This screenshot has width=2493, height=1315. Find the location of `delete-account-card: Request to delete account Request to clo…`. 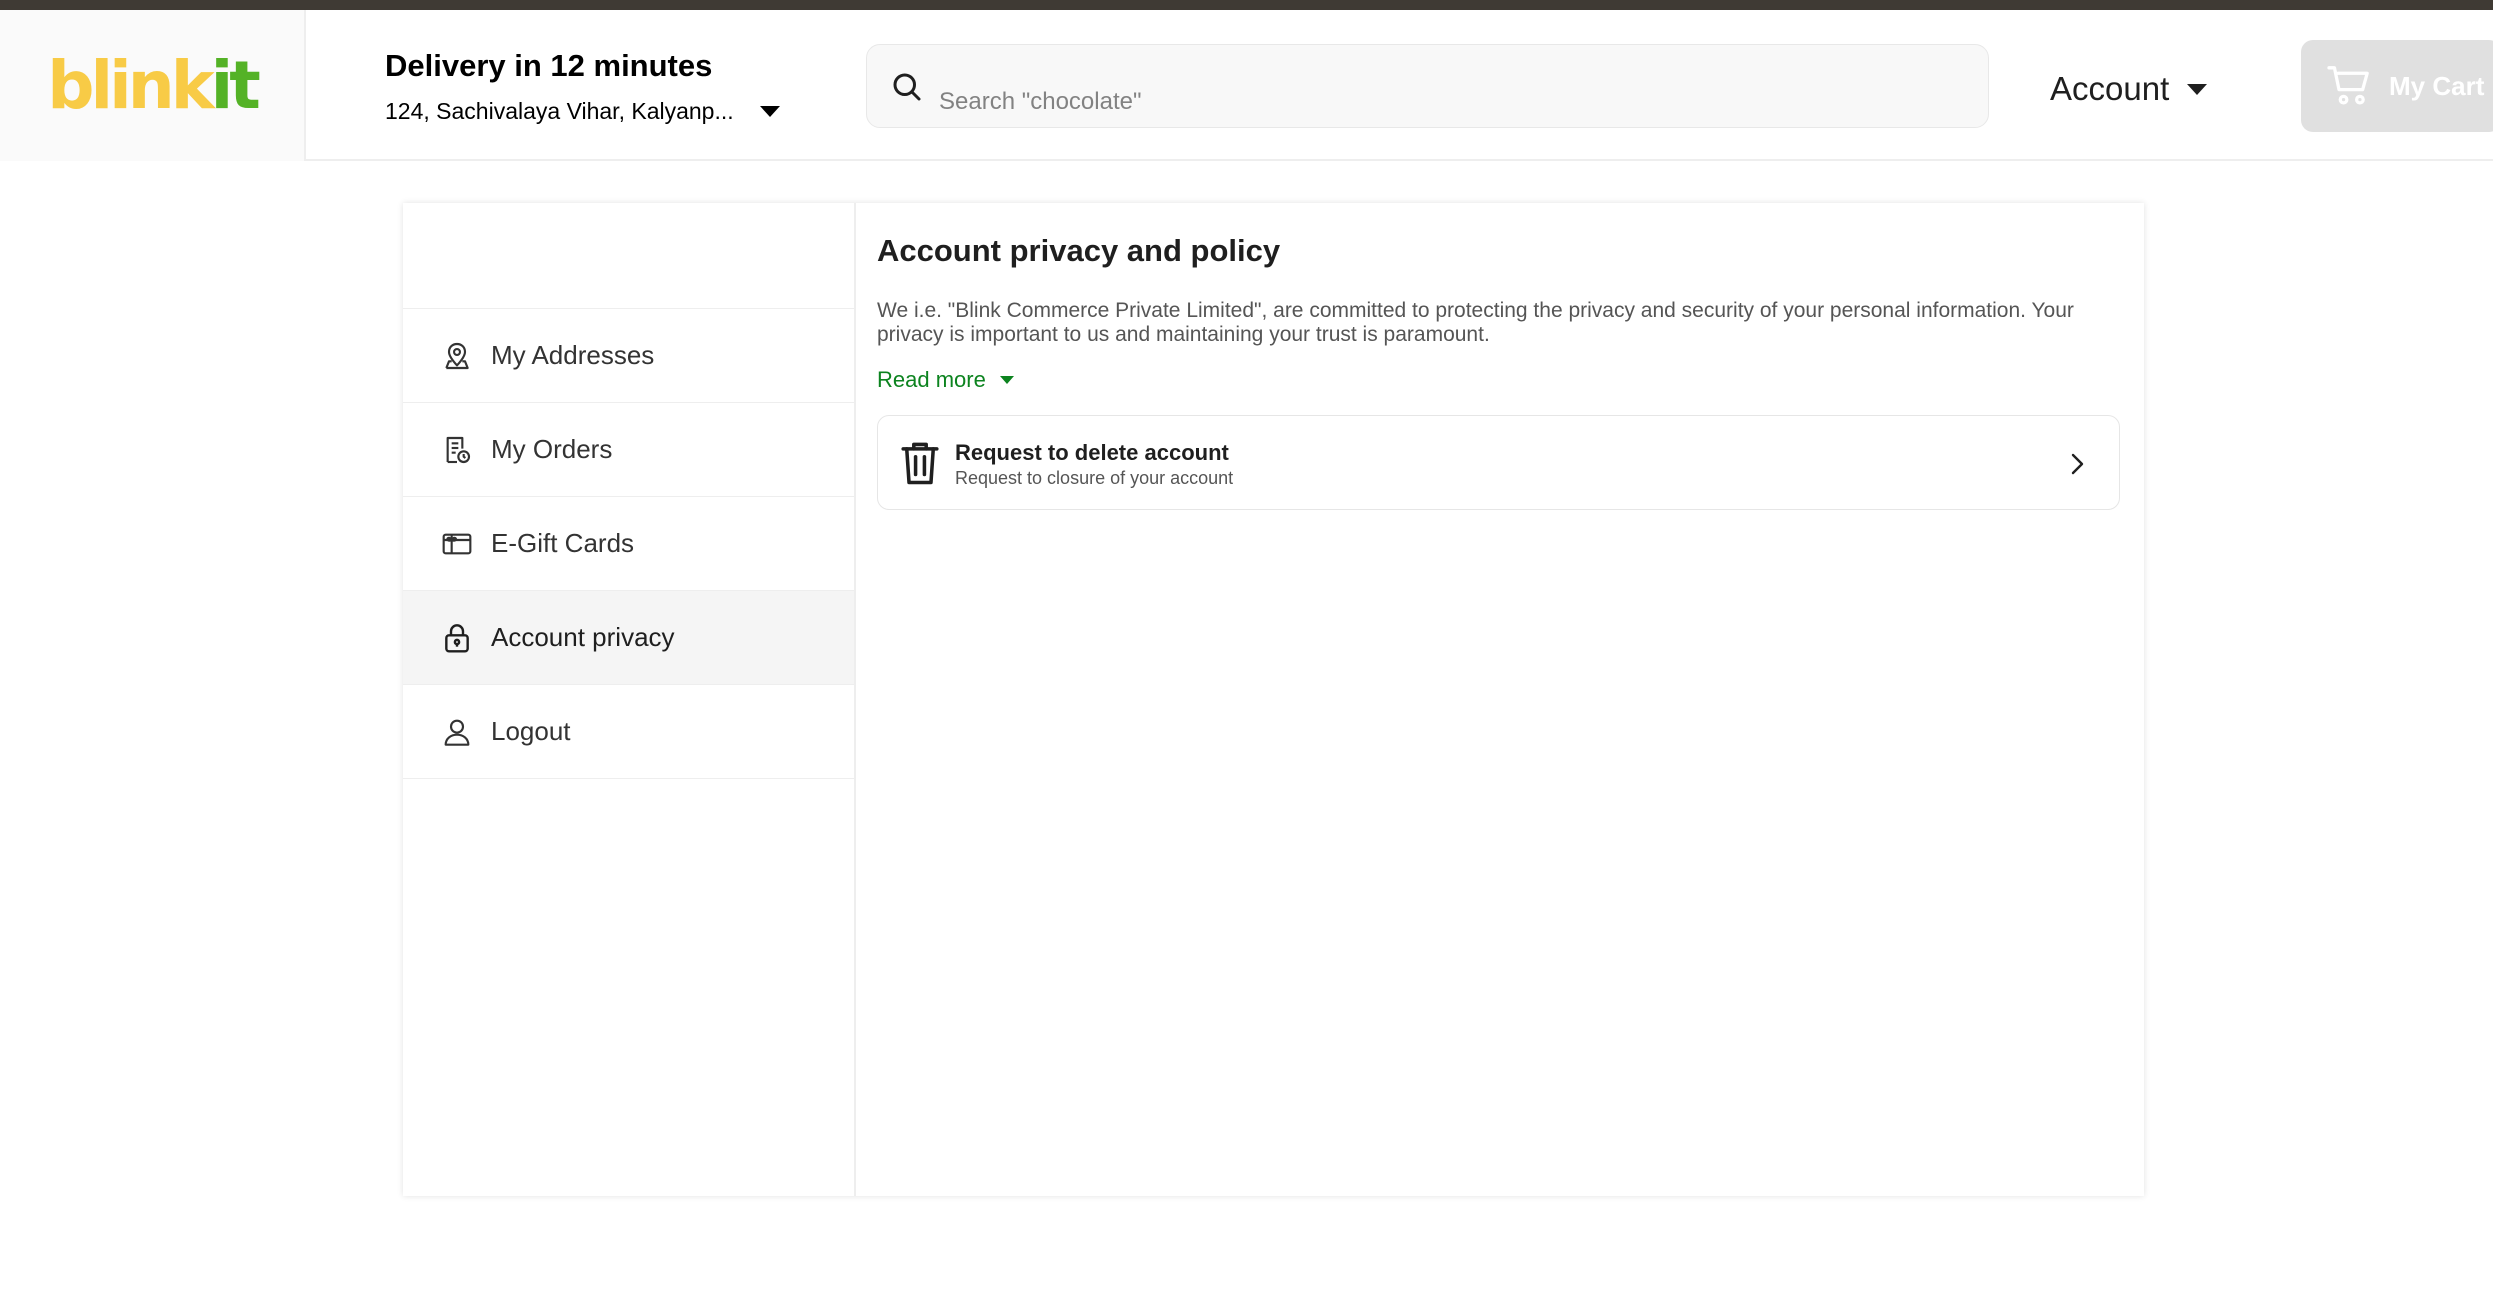

delete-account-card: Request to delete account Request to clo… is located at coordinates (1498, 462).